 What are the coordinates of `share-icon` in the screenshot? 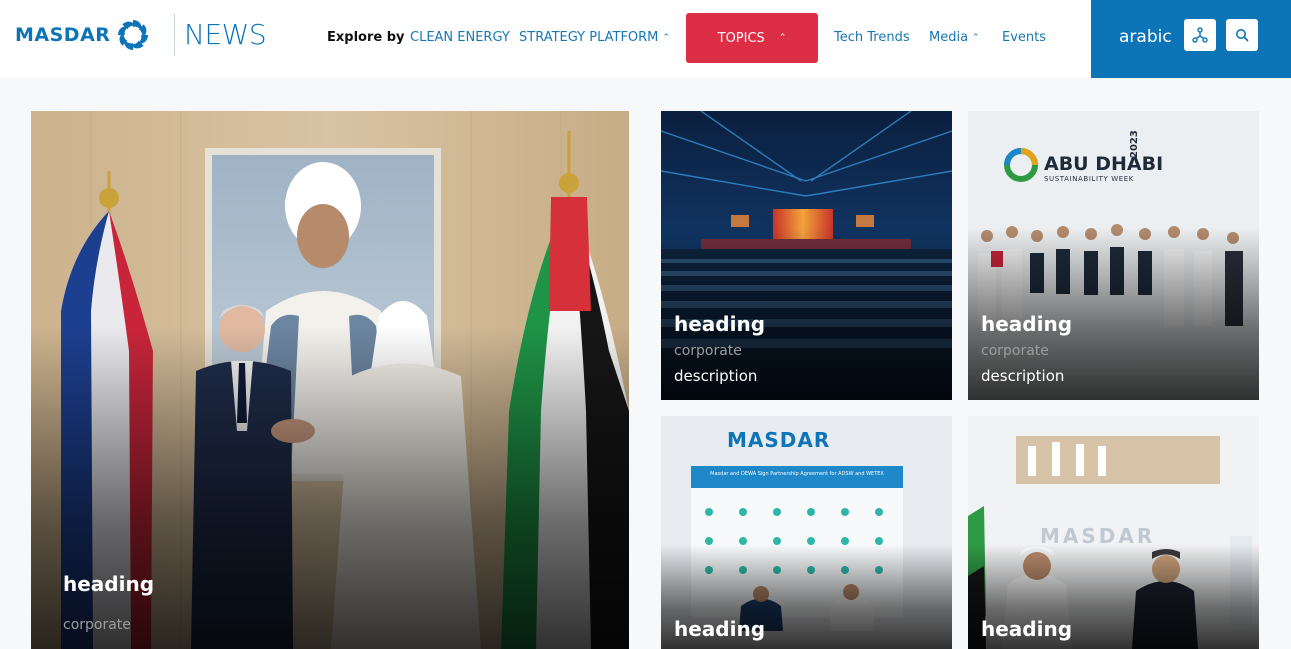 It's located at (1200, 35).